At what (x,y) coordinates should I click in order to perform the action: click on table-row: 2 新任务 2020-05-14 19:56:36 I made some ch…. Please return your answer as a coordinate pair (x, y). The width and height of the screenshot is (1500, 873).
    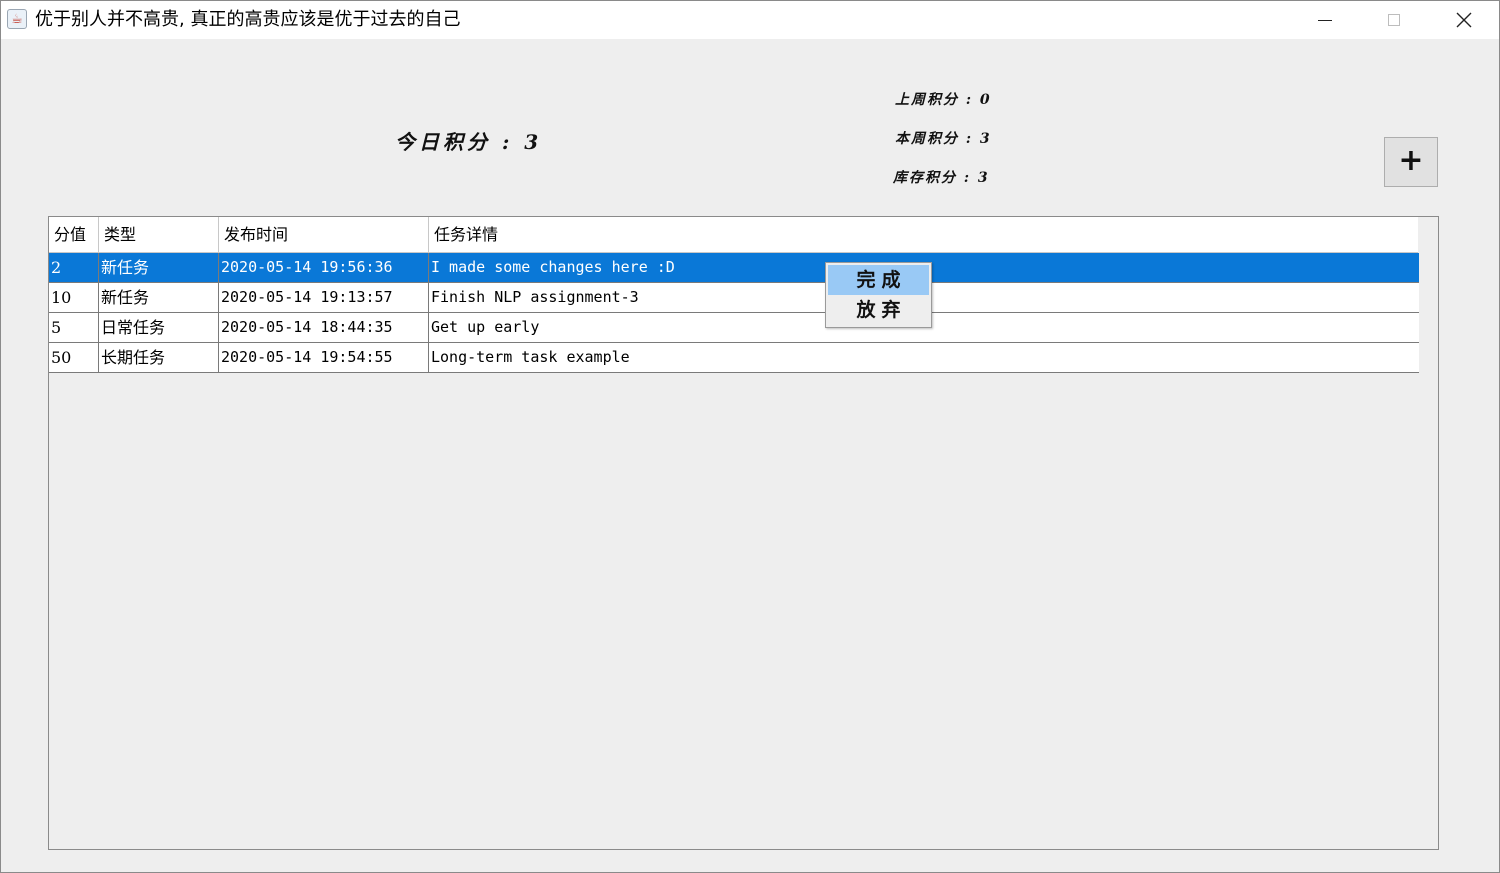
    Looking at the image, I should click on (734, 268).